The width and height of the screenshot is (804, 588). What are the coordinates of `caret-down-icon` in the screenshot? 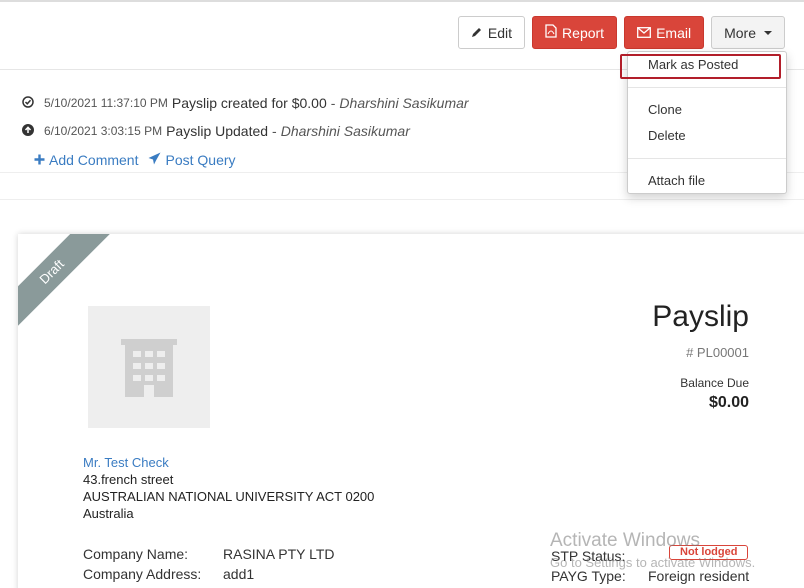 It's located at (768, 32).